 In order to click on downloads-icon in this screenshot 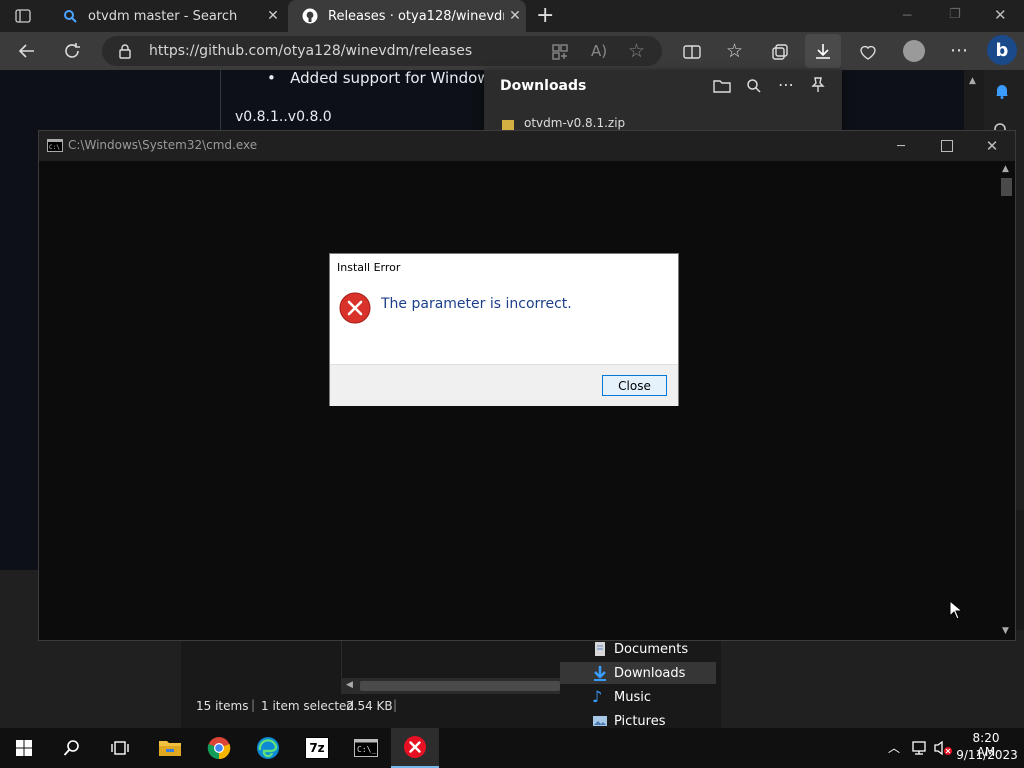, I will do `click(823, 51)`.